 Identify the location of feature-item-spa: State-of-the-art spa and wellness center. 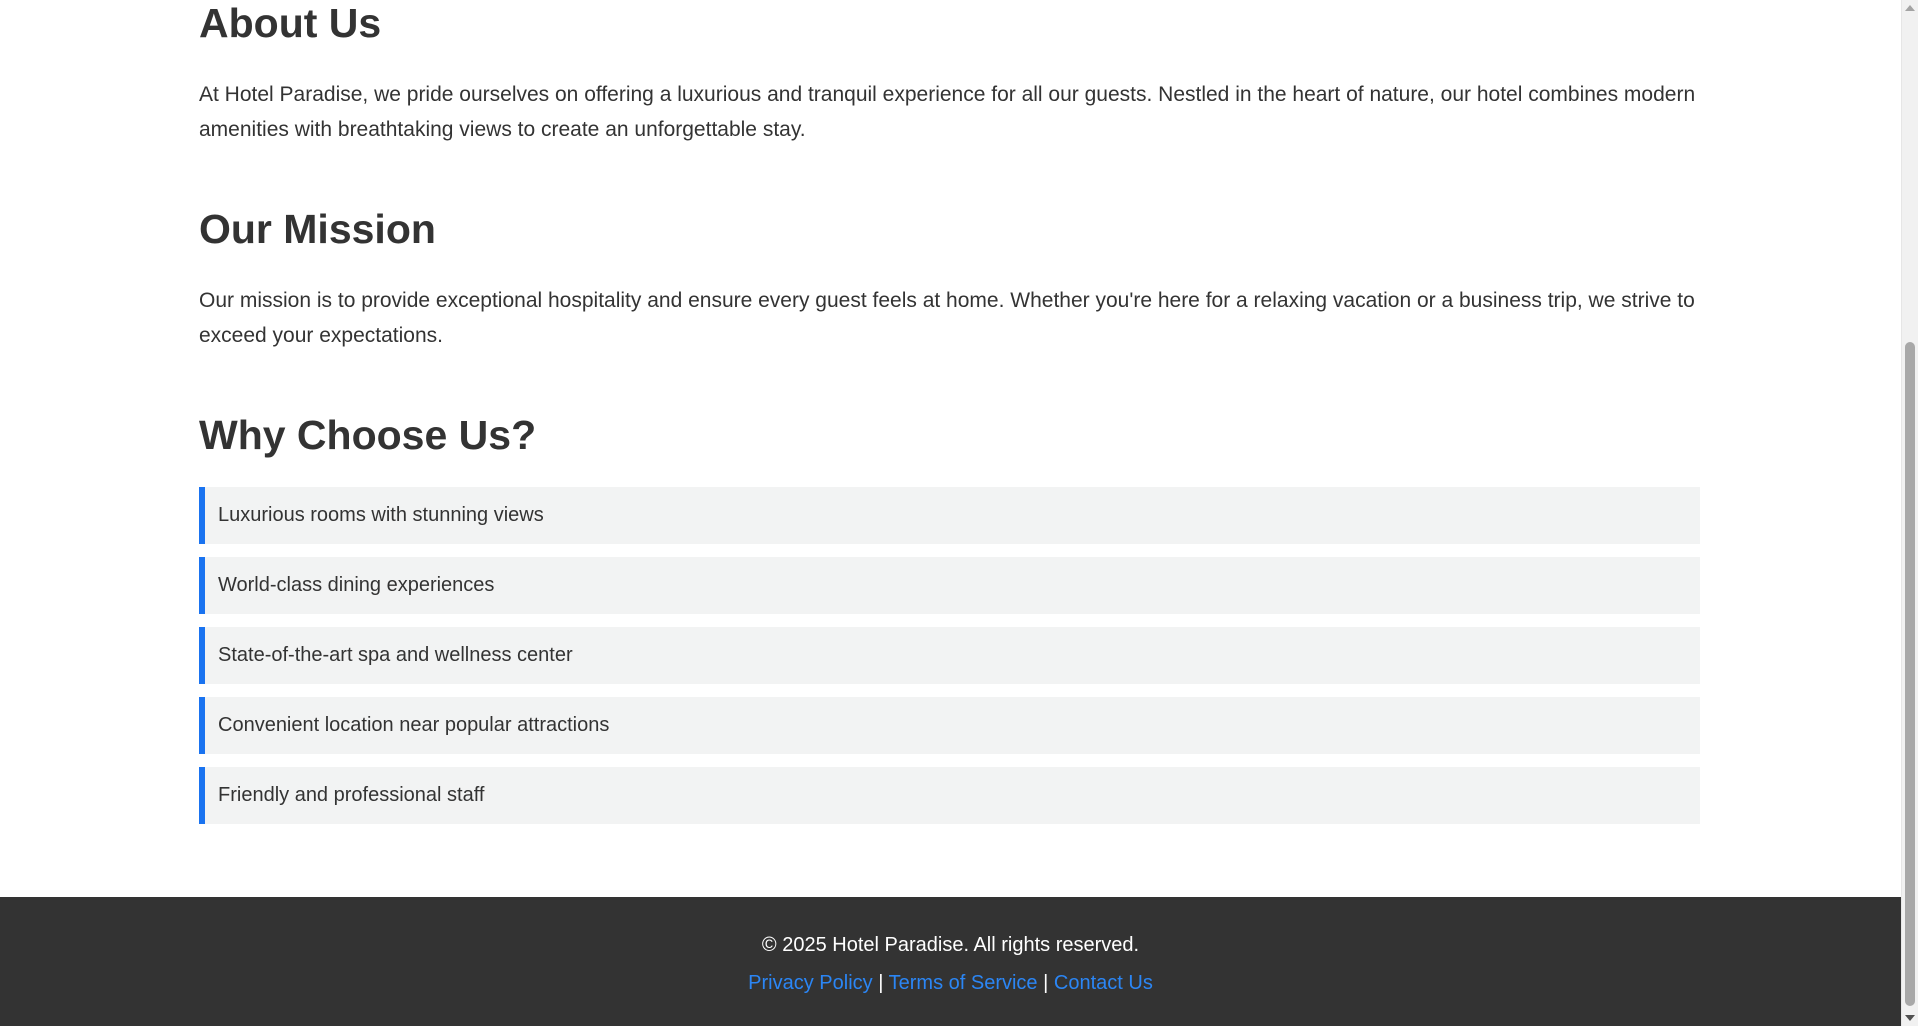
(949, 655).